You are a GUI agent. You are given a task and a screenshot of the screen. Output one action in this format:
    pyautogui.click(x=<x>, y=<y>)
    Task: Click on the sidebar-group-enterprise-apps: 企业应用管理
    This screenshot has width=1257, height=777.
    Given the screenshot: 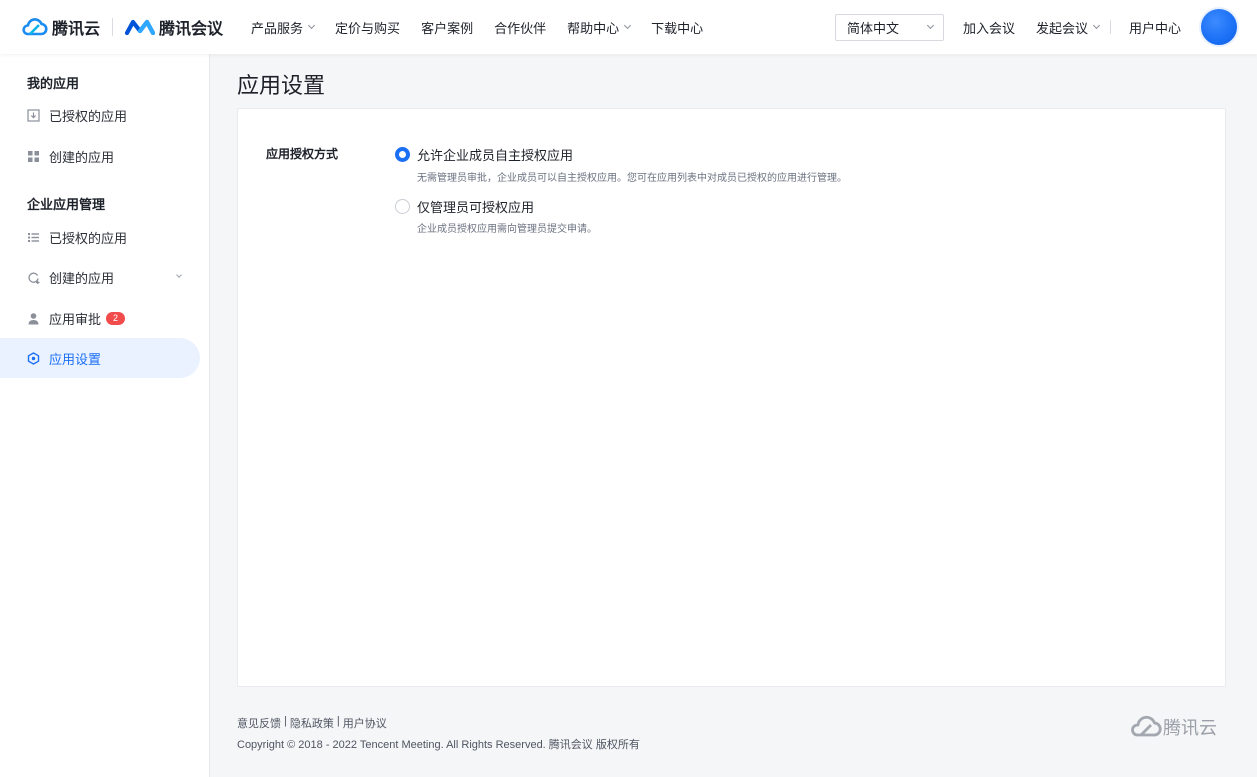 What is the action you would take?
    pyautogui.click(x=66, y=204)
    